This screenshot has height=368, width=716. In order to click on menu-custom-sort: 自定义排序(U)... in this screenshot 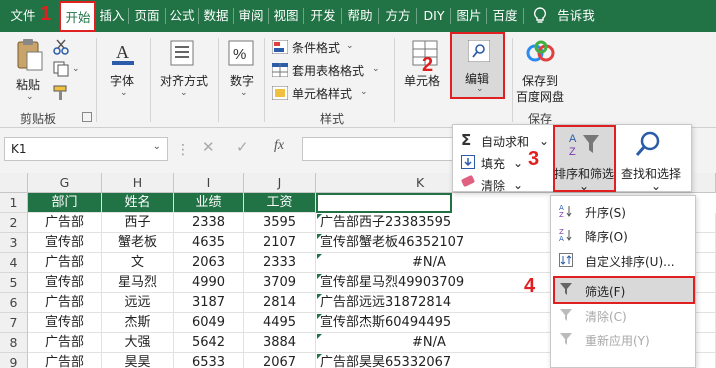, I will do `click(630, 261)`.